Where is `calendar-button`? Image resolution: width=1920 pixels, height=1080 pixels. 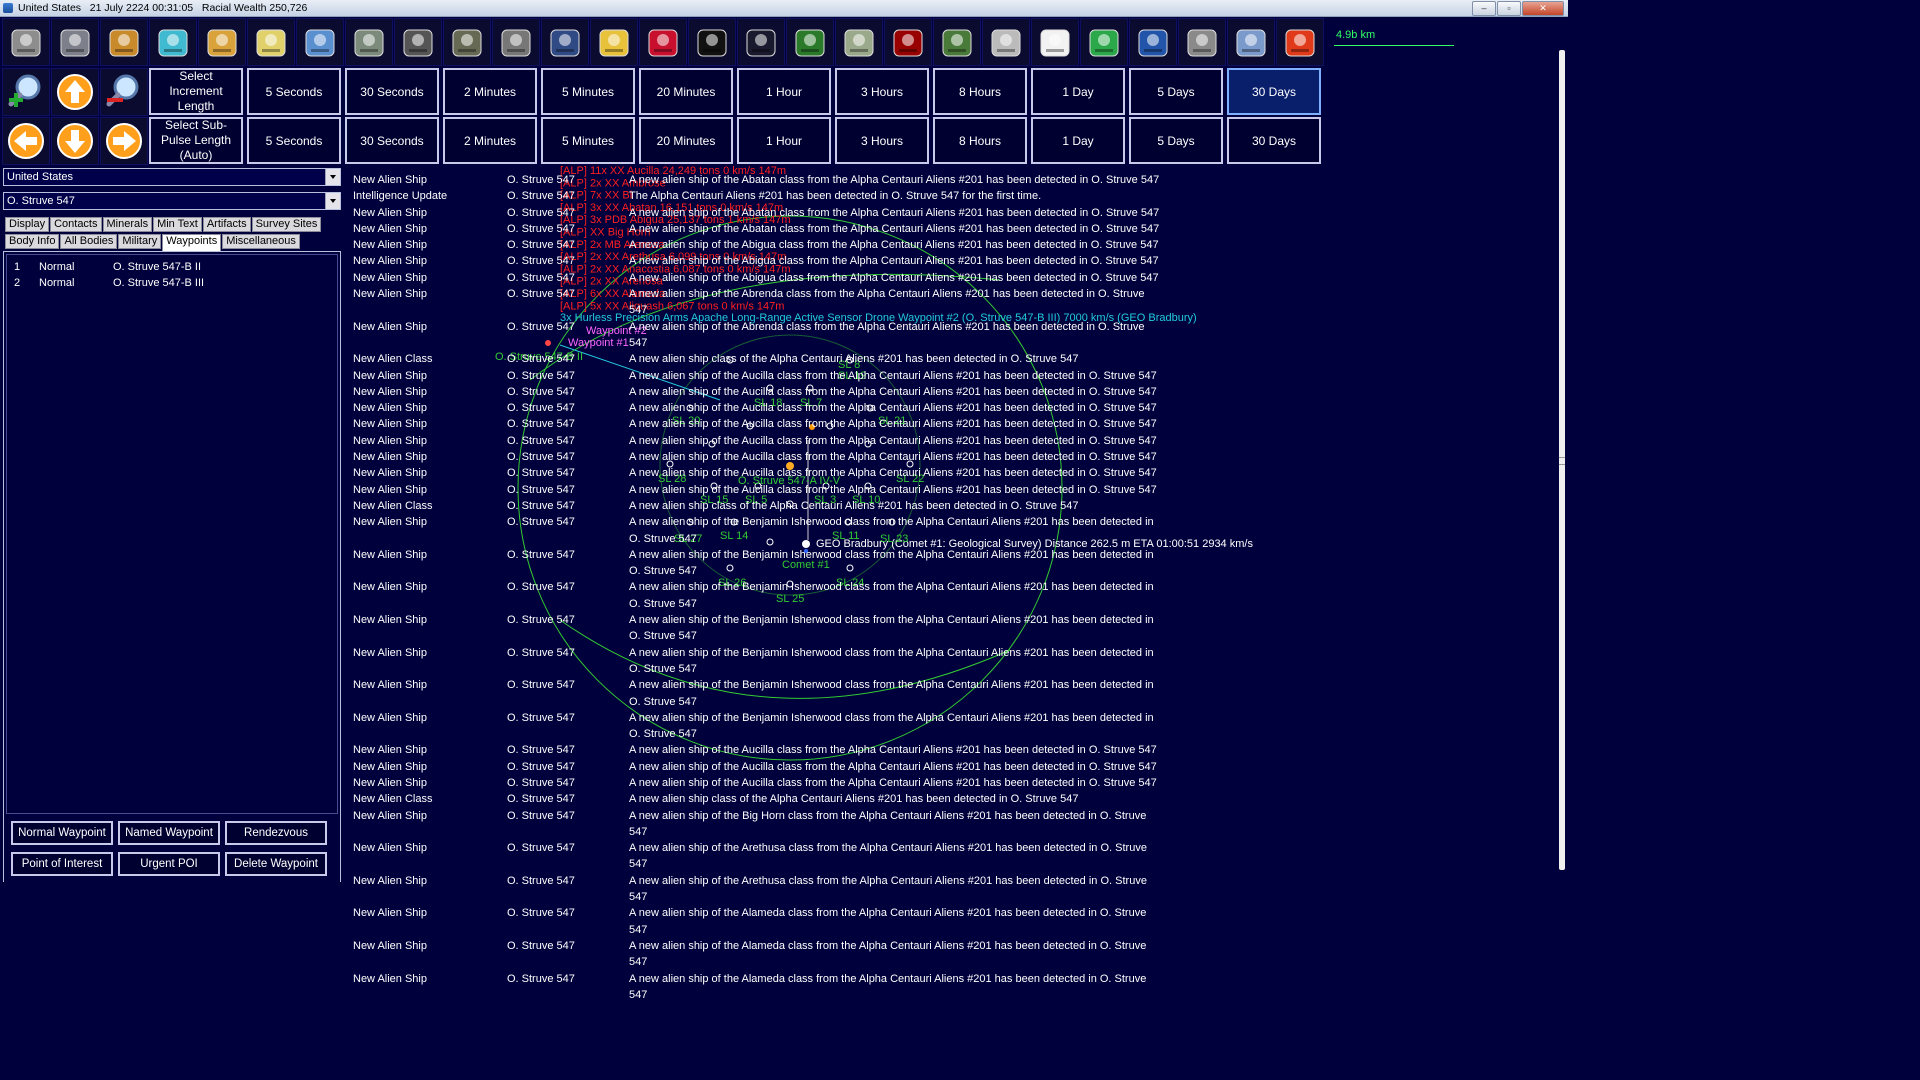
calendar-button is located at coordinates (1055, 42).